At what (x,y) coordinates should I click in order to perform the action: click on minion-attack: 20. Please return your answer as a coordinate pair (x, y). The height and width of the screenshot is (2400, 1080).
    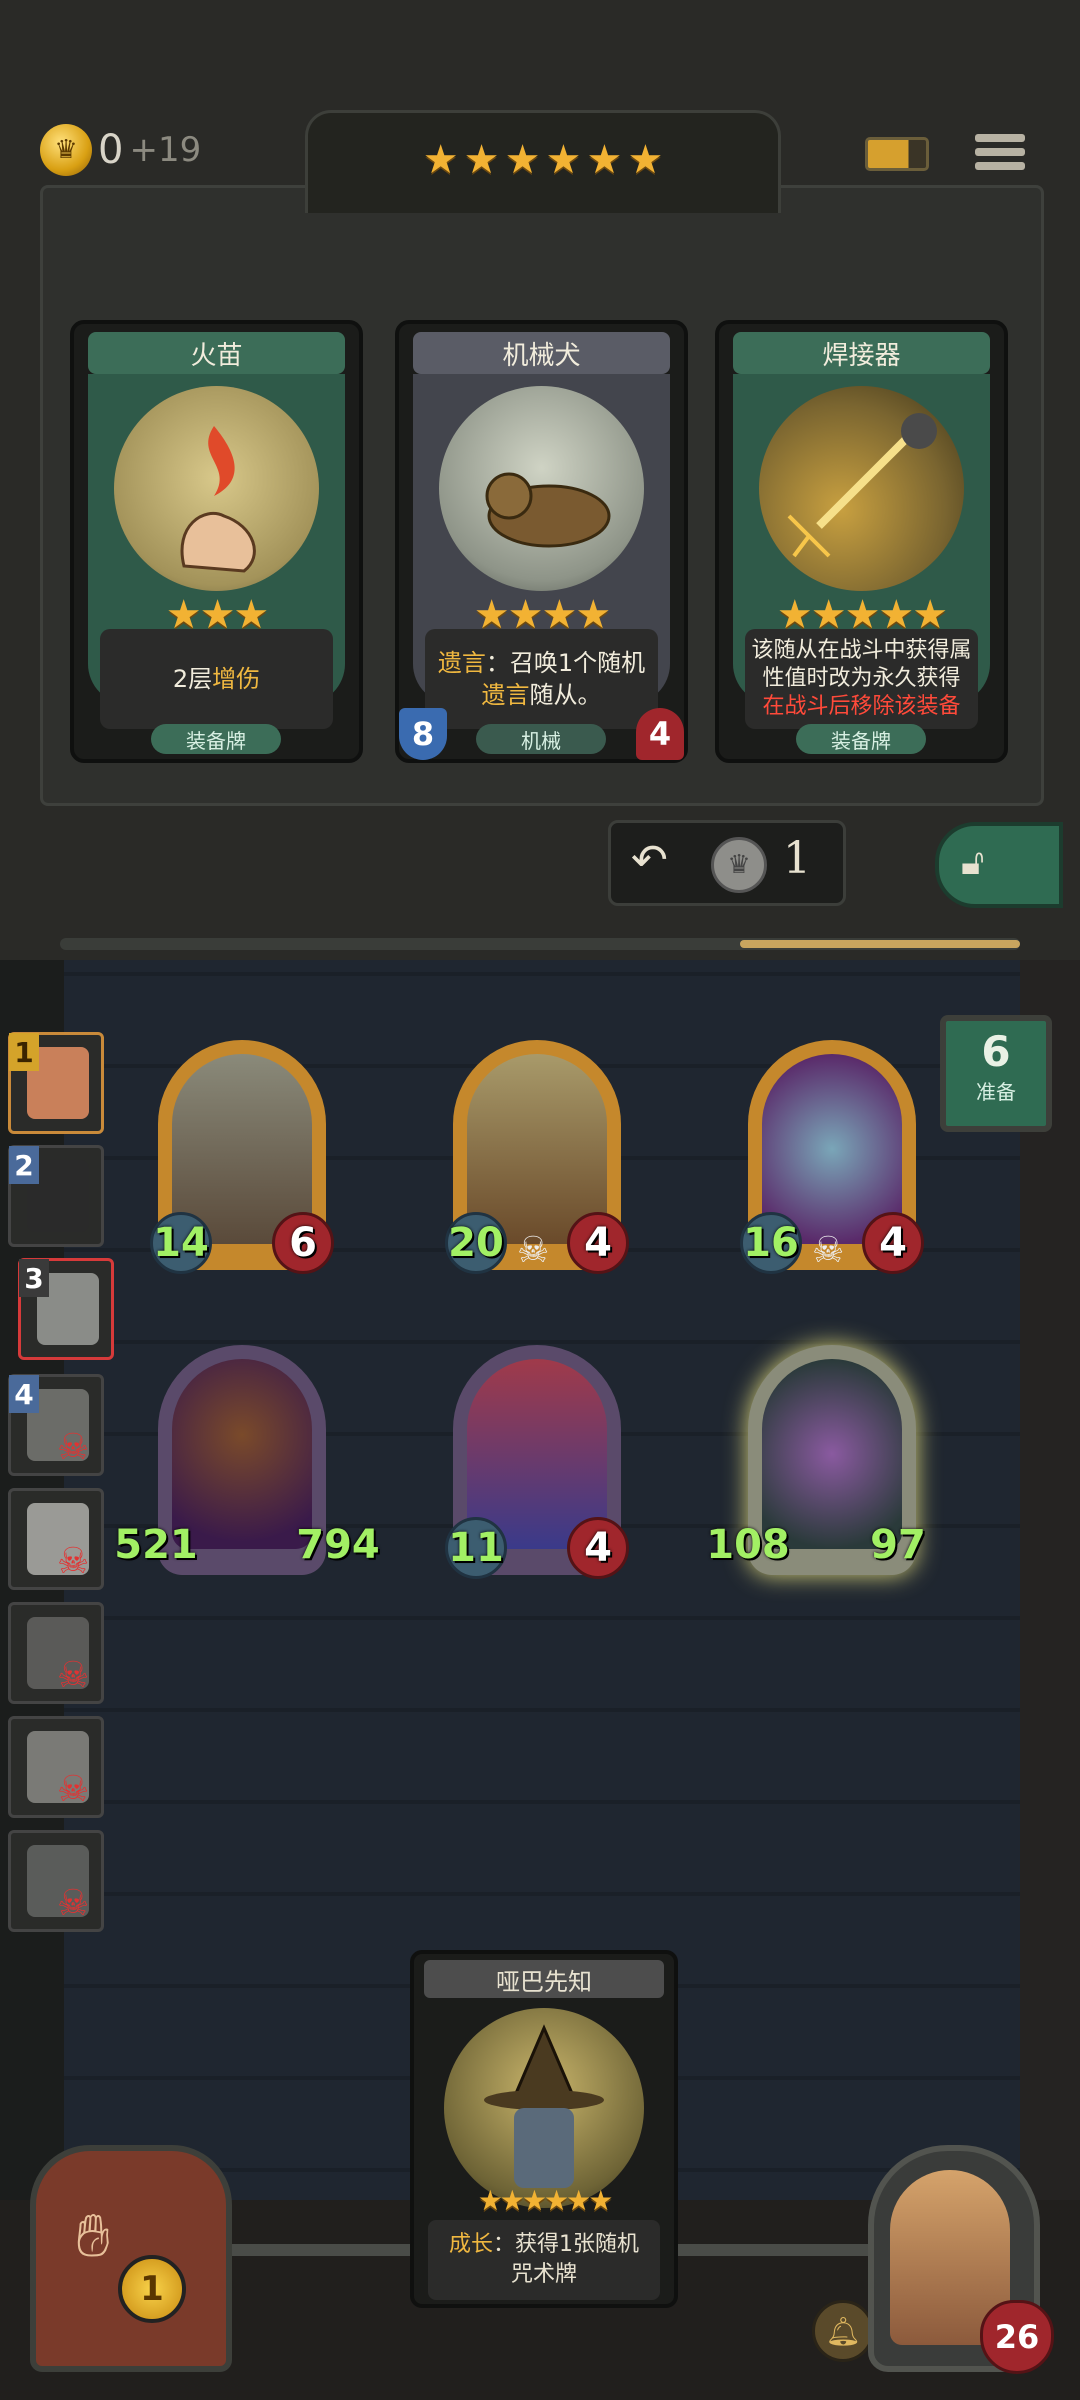
    Looking at the image, I should click on (476, 1243).